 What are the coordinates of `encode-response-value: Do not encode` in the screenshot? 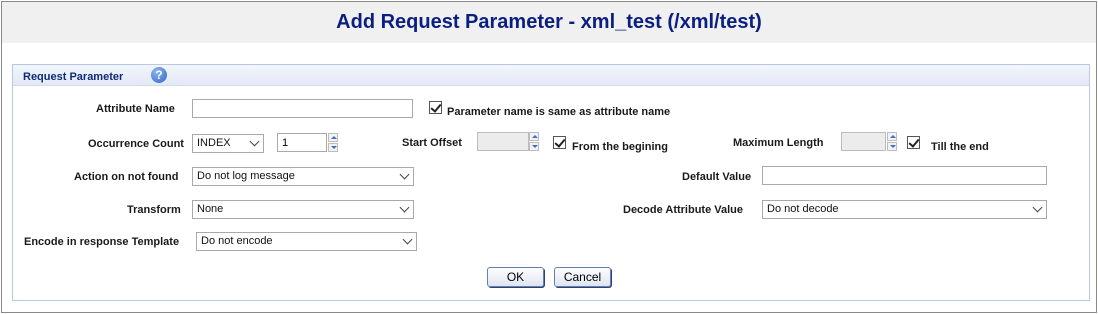 It's located at (237, 241).